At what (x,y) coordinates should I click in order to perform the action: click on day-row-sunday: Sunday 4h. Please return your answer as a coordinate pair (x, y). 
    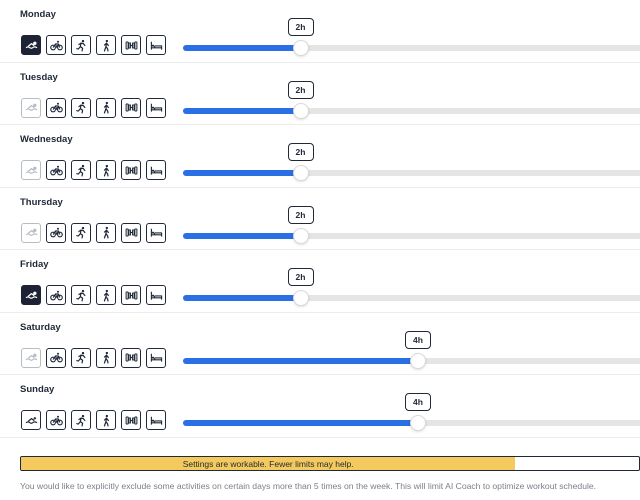
    Looking at the image, I should click on (320, 406).